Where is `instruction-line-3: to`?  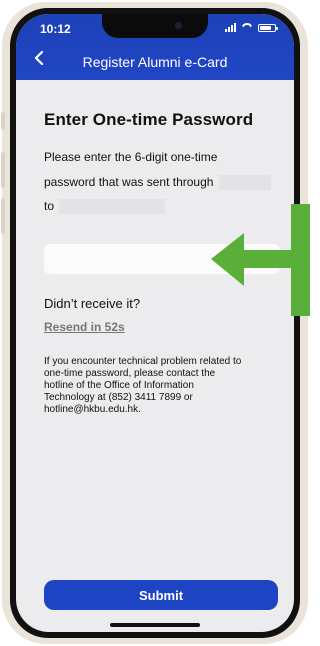
instruction-line-3: to is located at coordinates (105, 207).